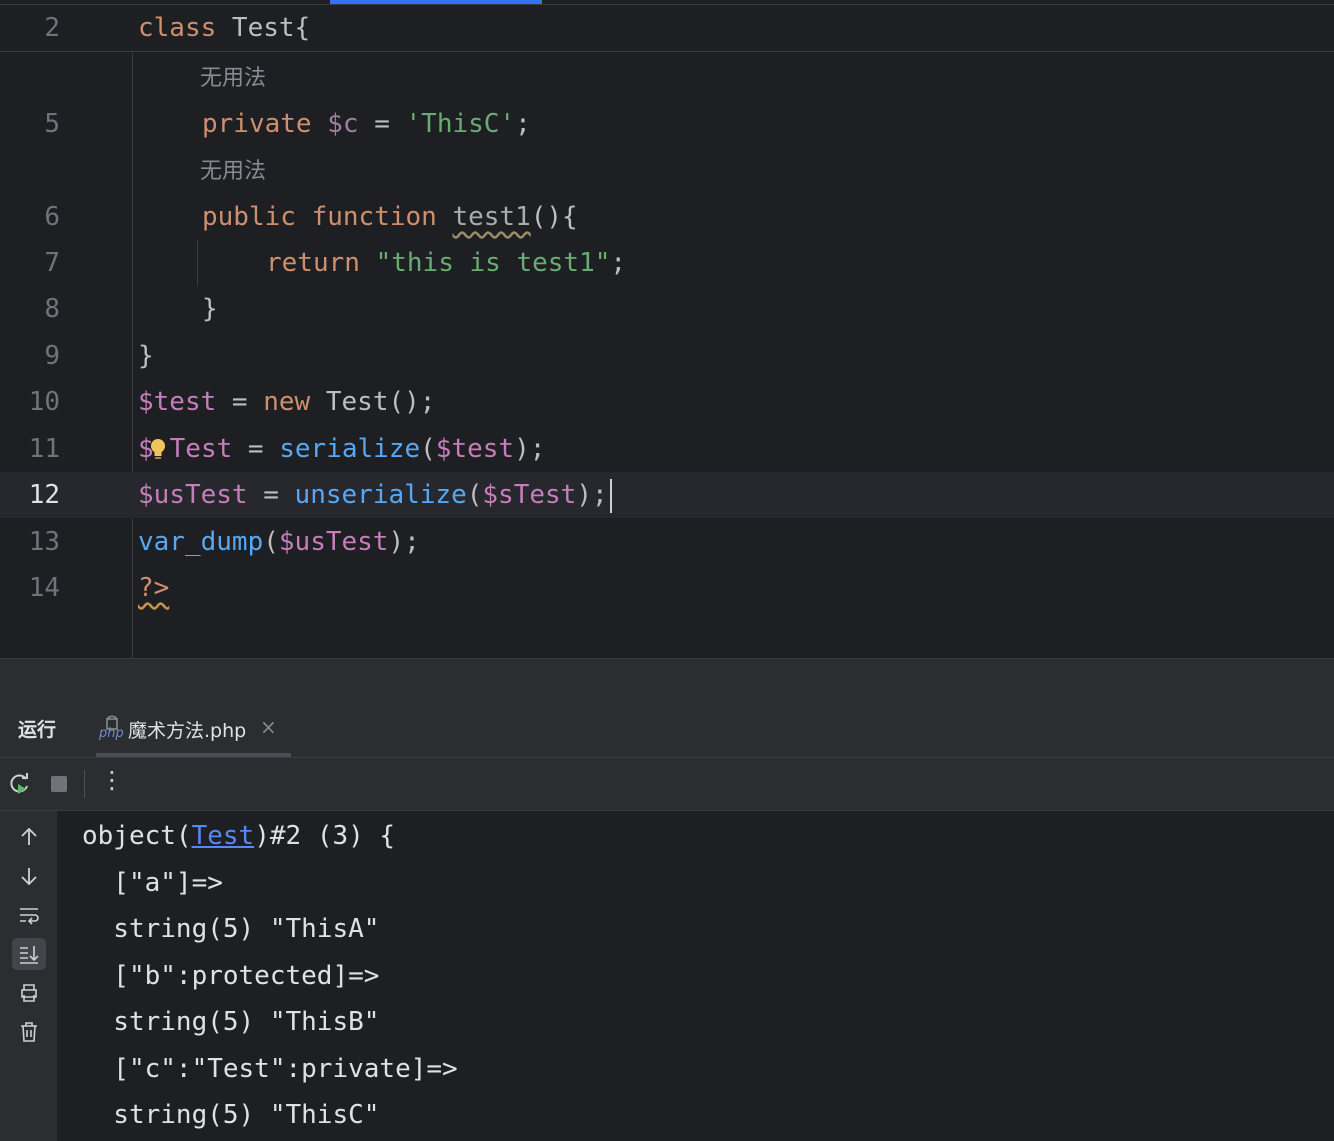 The width and height of the screenshot is (1334, 1141). I want to click on code-text: return "this is test1";, so click(446, 263).